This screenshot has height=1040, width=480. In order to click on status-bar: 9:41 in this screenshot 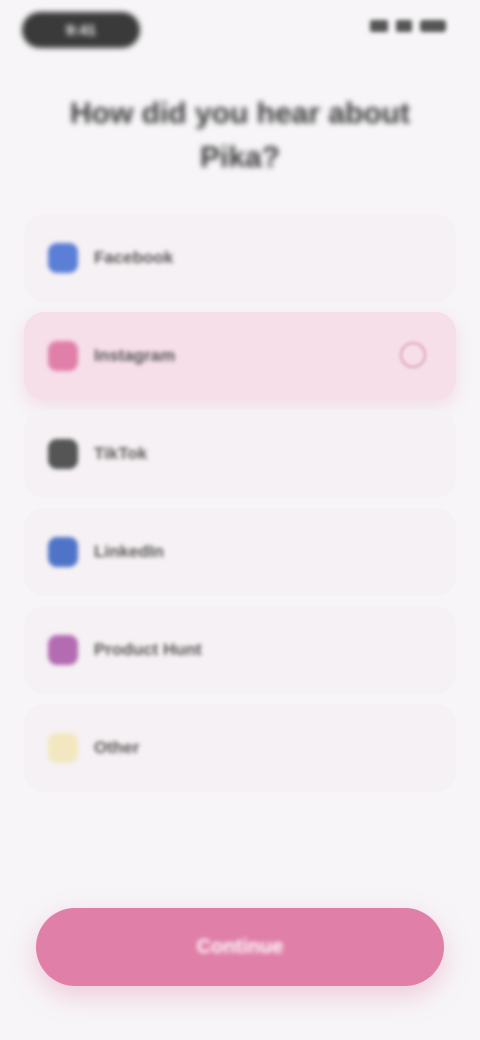, I will do `click(240, 32)`.